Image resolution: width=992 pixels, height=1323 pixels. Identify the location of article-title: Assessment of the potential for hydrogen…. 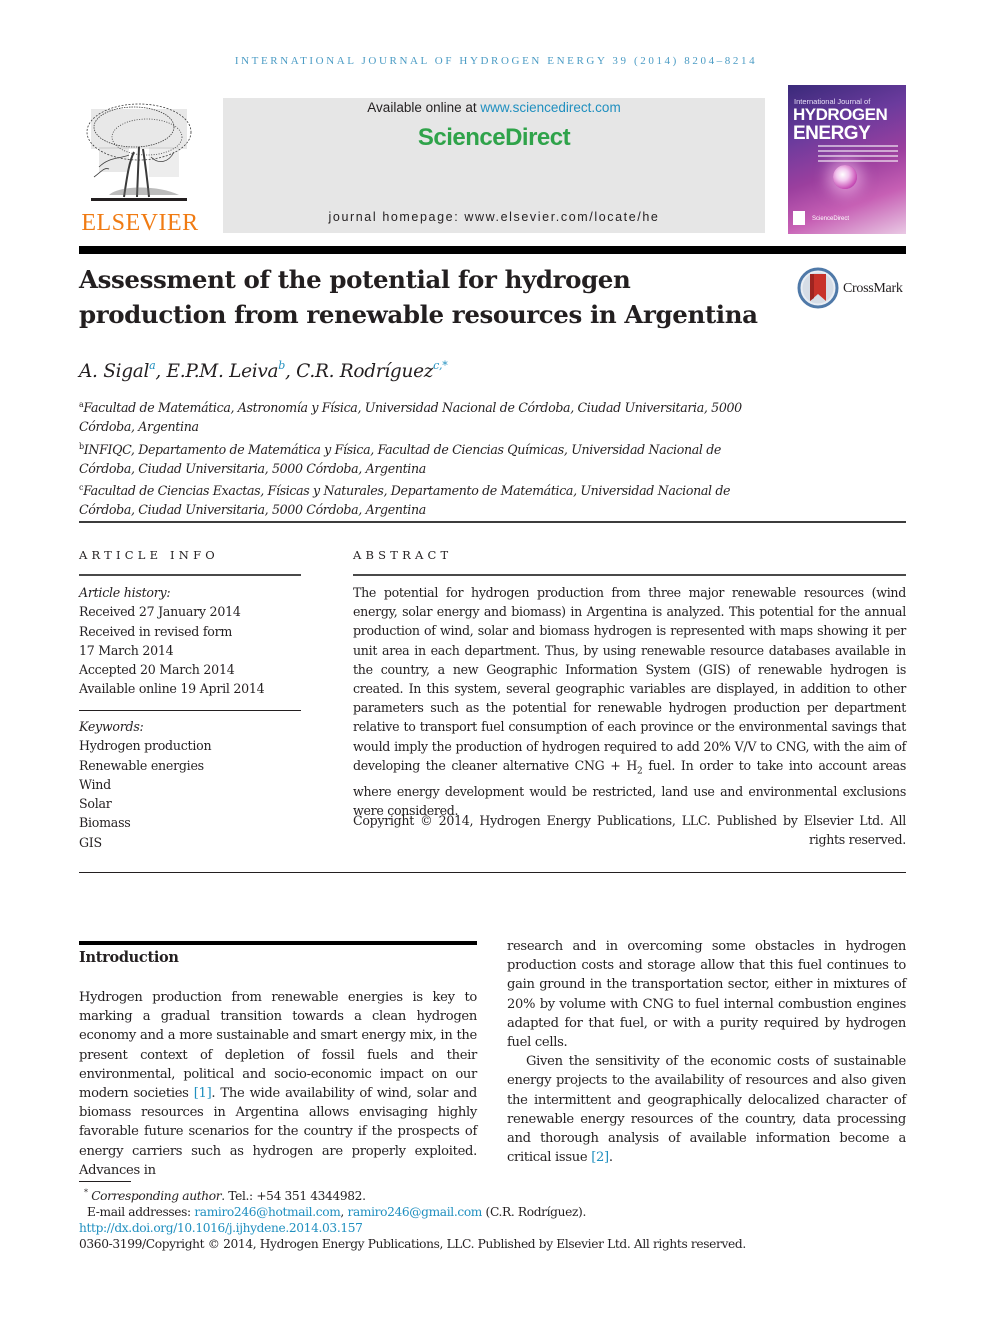
(418, 297).